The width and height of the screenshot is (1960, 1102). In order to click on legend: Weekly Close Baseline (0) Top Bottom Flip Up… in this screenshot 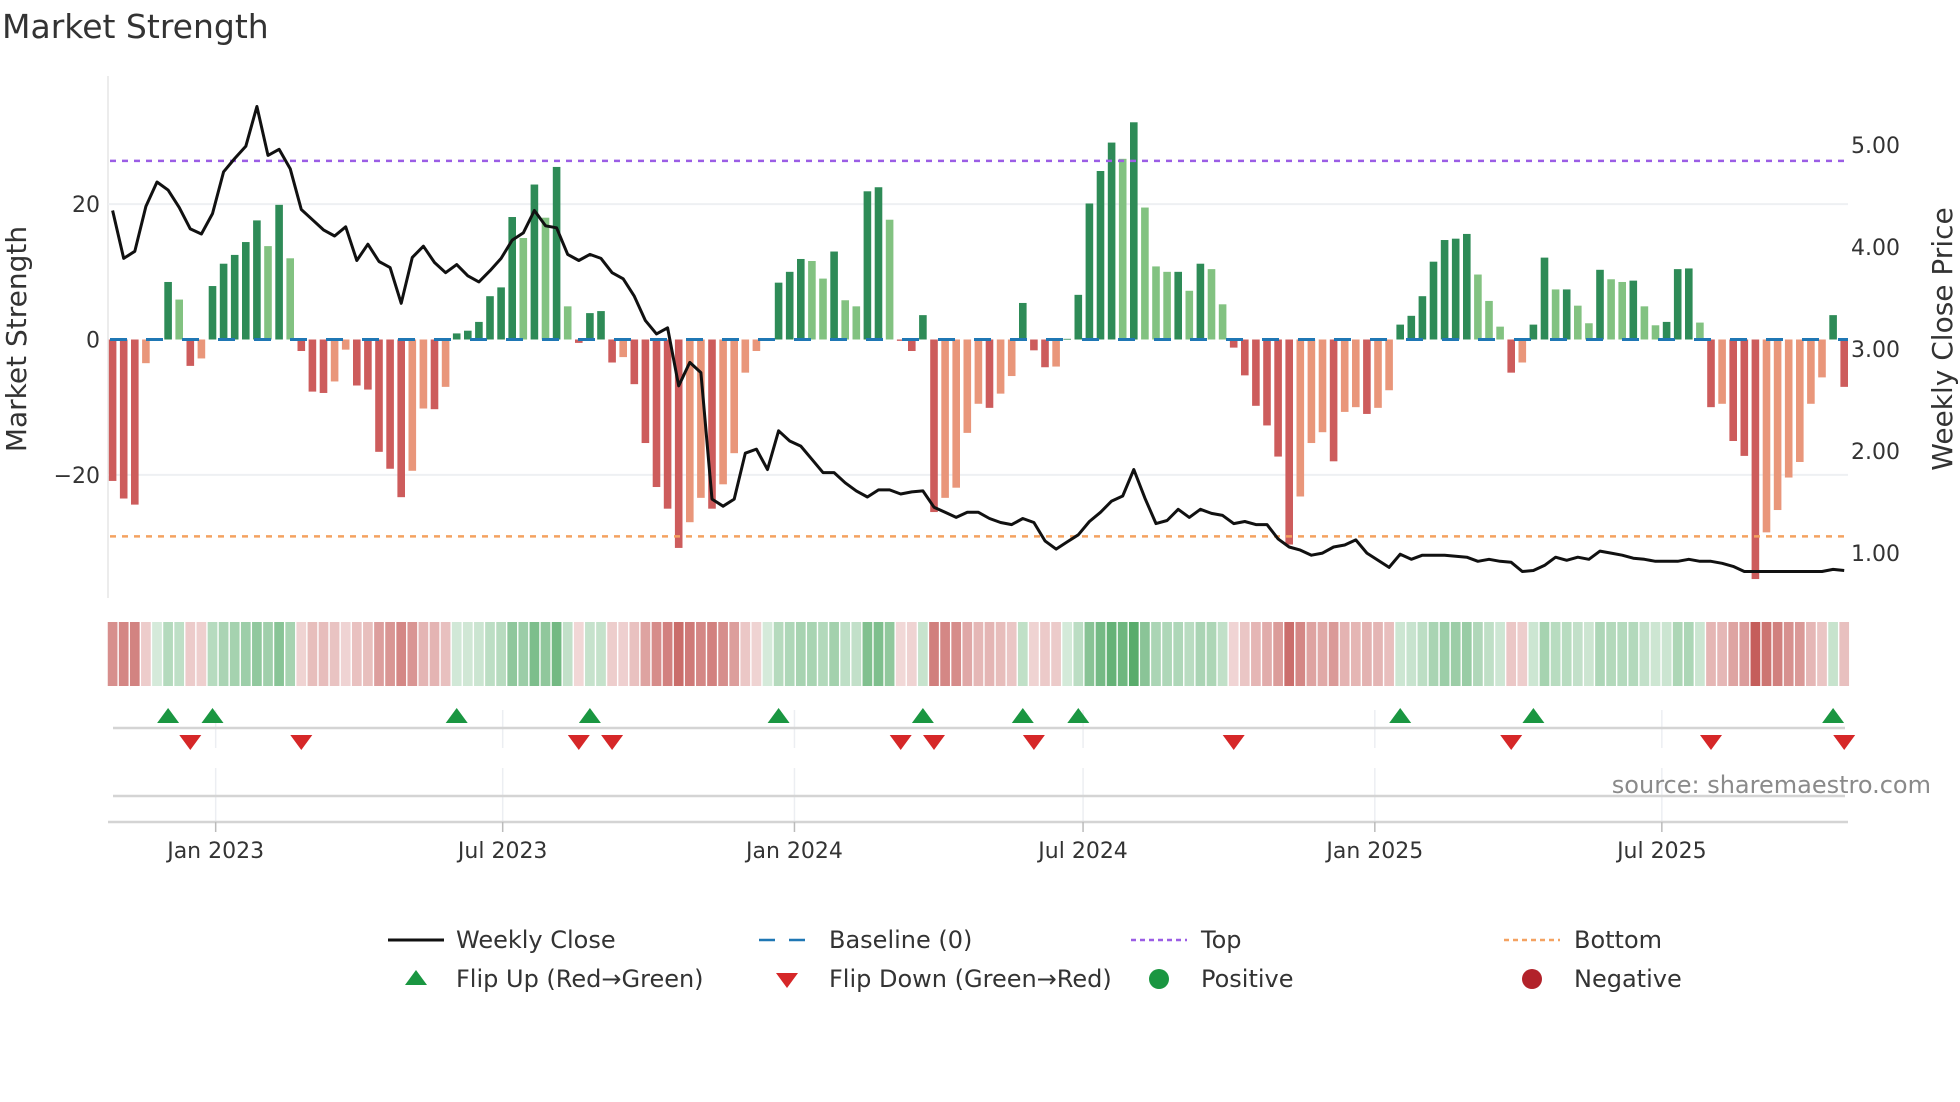, I will do `click(1035, 959)`.